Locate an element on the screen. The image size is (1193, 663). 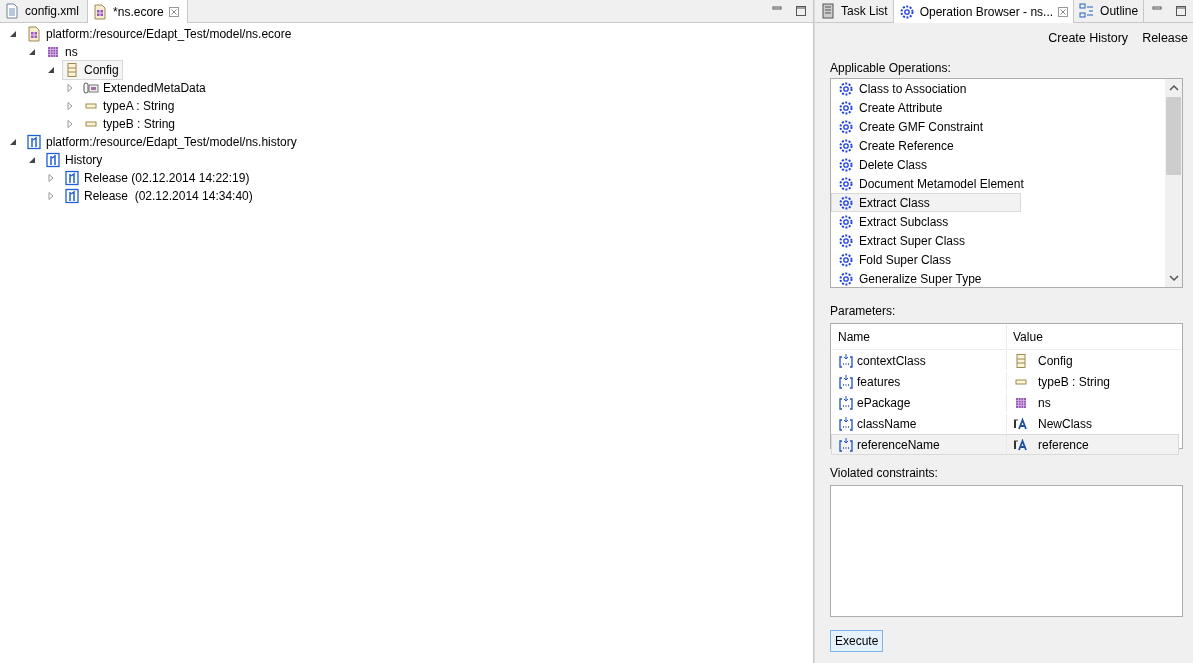
tree-item: Release (02.12.2014 14:22:19) is located at coordinates (158, 178).